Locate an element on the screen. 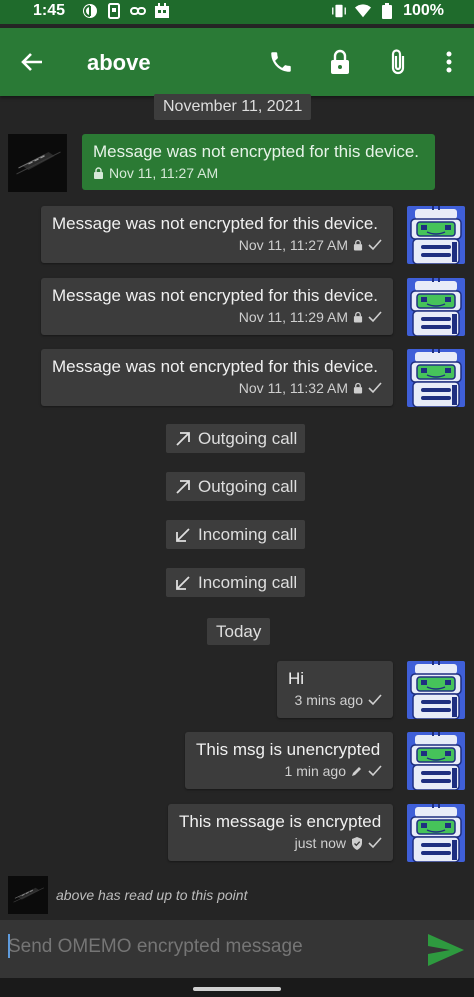  vibrate-icon is located at coordinates (339, 11).